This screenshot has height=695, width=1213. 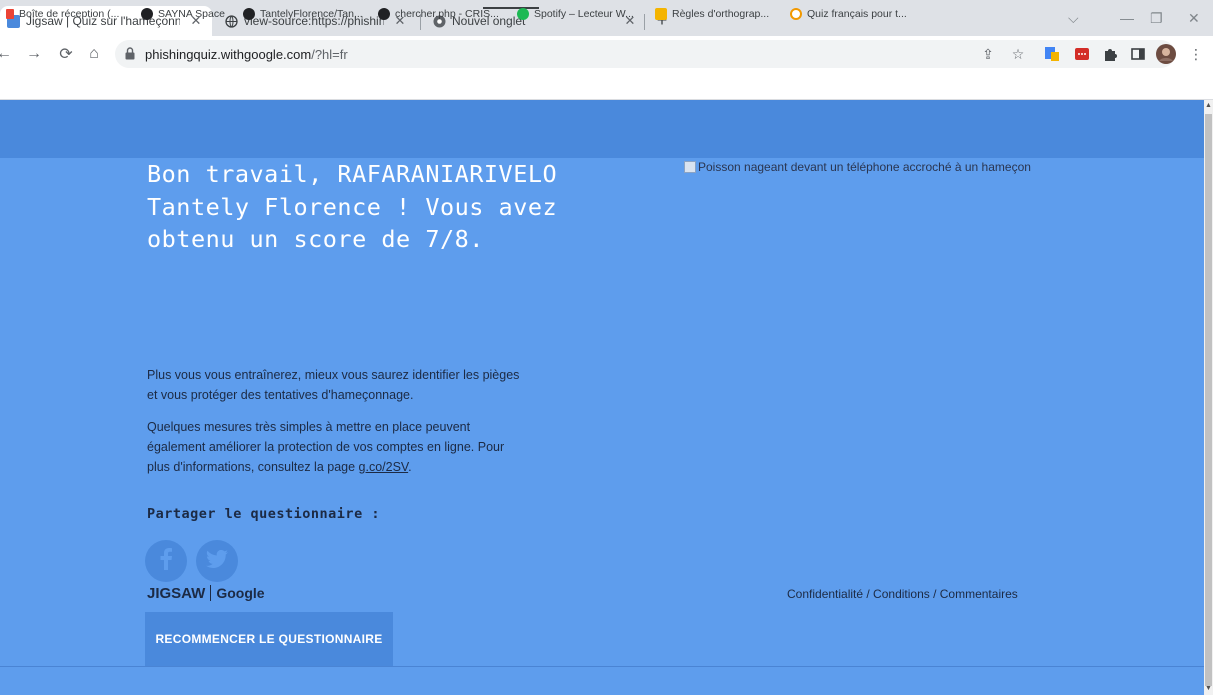 I want to click on bookmark-label: SAYNA Space, so click(x=191, y=14).